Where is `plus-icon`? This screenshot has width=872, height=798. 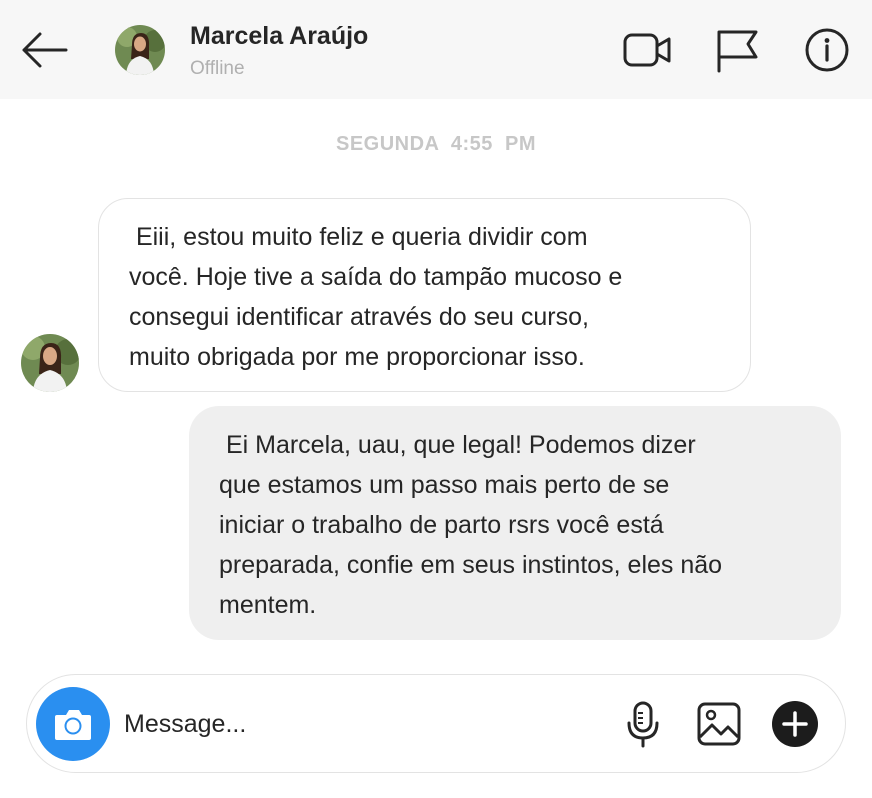 plus-icon is located at coordinates (795, 724).